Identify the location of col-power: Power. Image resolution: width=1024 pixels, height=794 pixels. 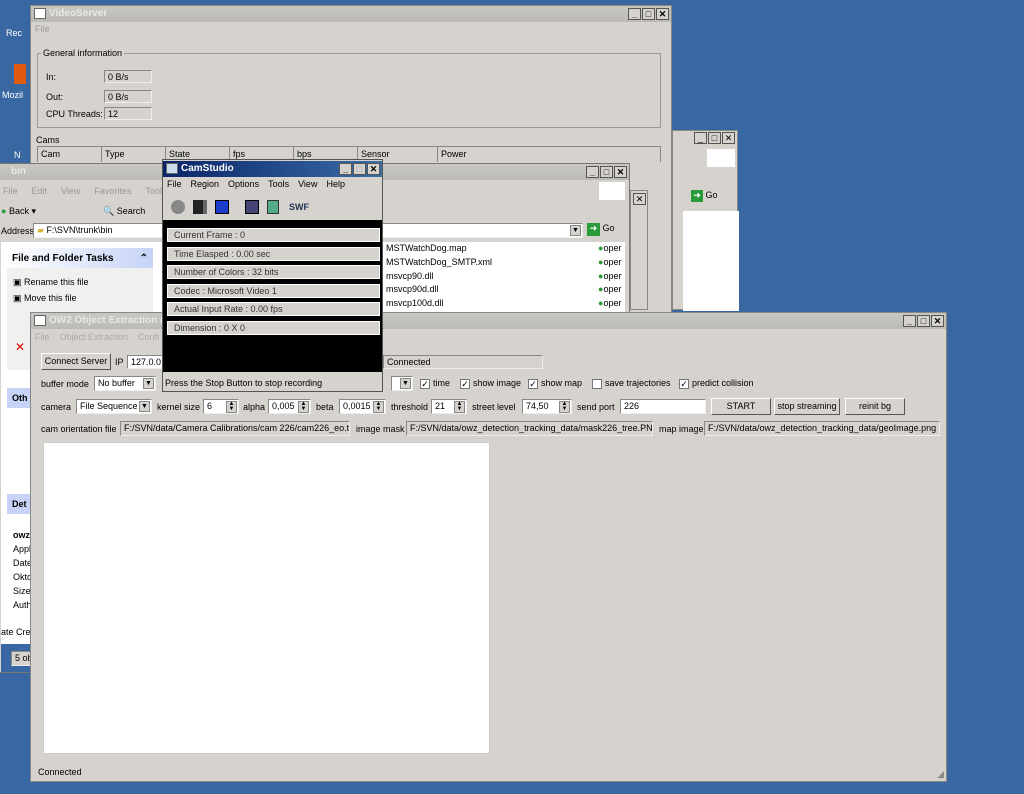
(549, 154).